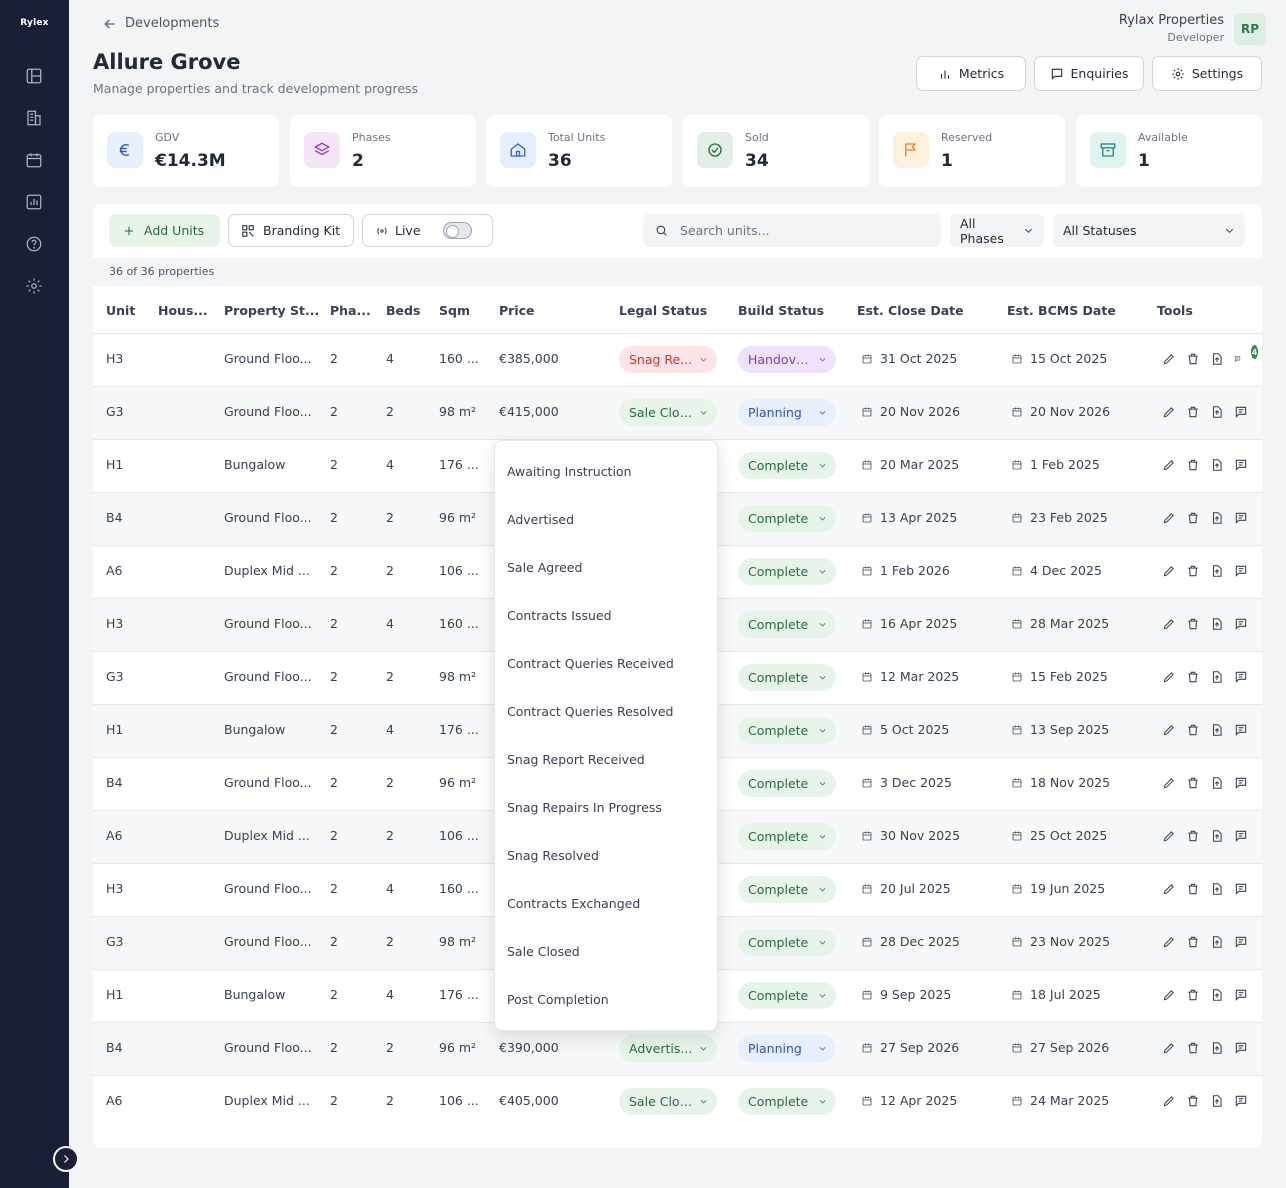 The image size is (1286, 1188). What do you see at coordinates (1059, 517) in the screenshot?
I see `est-bcms-date: 23 Feb 2025` at bounding box center [1059, 517].